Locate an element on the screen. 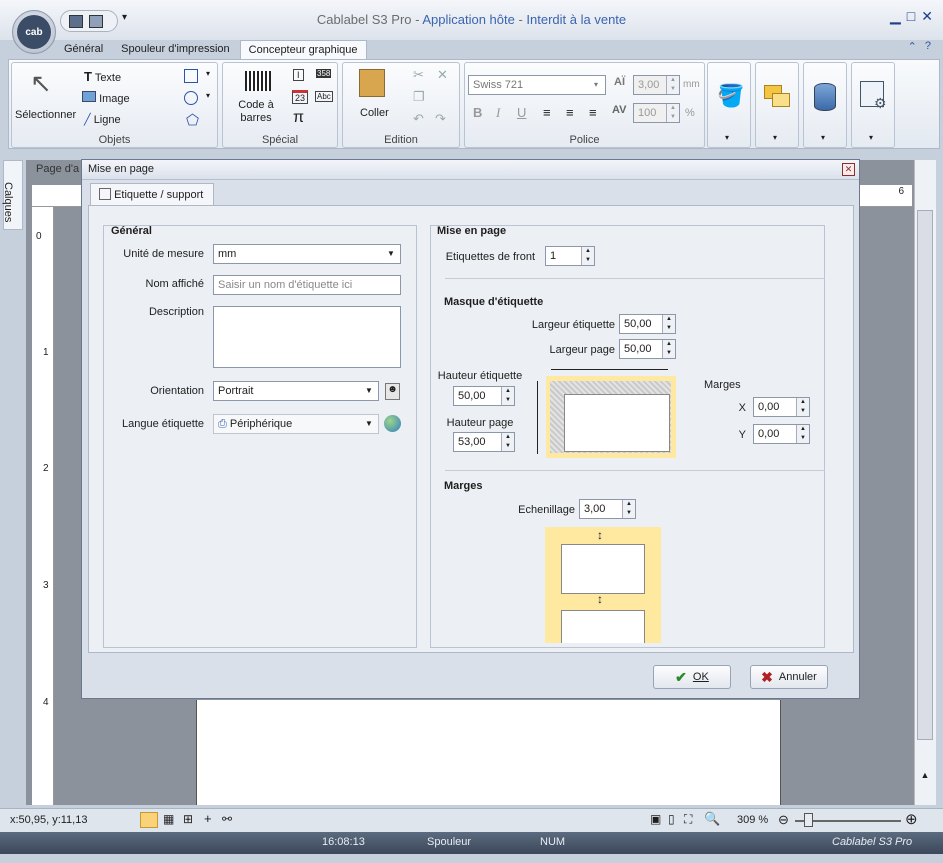 Image resolution: width=943 pixels, height=863 pixels. select-arrow-icon: ↖ is located at coordinates (41, 83).